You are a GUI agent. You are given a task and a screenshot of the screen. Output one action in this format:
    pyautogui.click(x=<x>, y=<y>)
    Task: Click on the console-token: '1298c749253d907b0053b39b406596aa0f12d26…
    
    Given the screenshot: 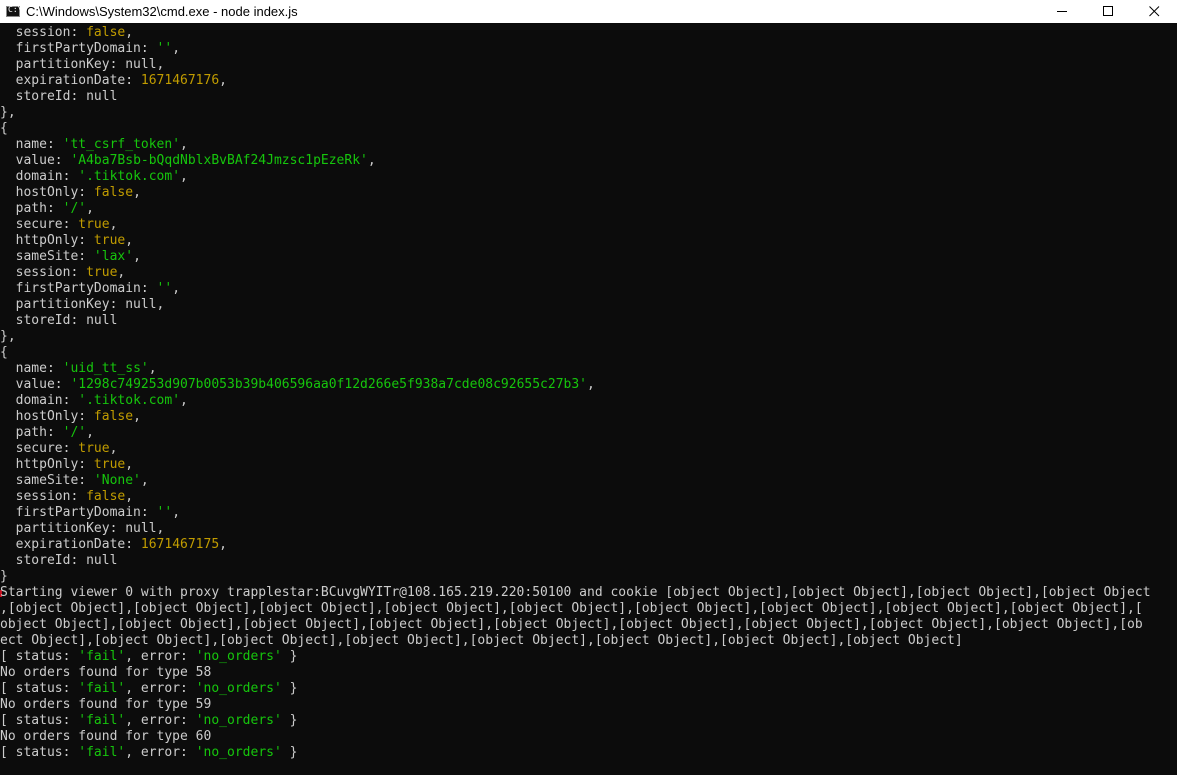 What is the action you would take?
    pyautogui.click(x=329, y=384)
    